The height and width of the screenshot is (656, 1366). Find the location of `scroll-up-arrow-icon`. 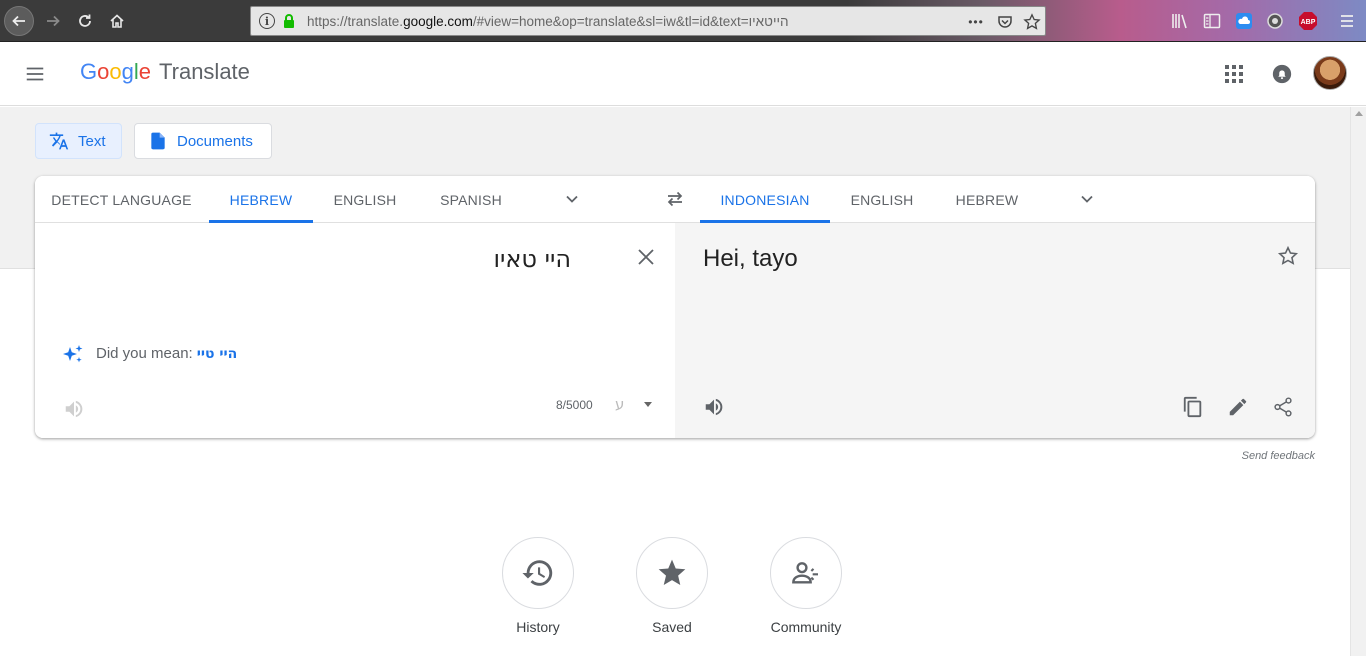

scroll-up-arrow-icon is located at coordinates (1359, 113).